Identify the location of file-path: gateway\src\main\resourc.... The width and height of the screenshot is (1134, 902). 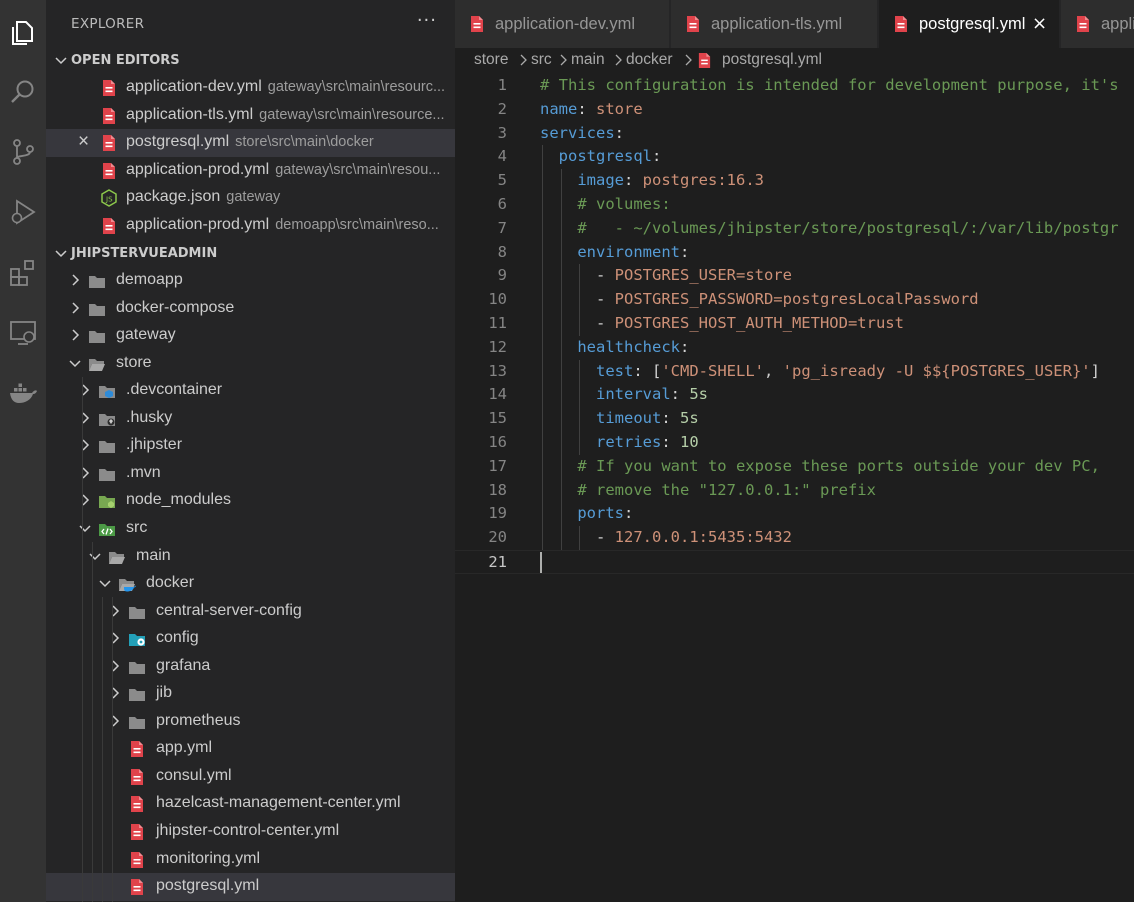
(356, 87).